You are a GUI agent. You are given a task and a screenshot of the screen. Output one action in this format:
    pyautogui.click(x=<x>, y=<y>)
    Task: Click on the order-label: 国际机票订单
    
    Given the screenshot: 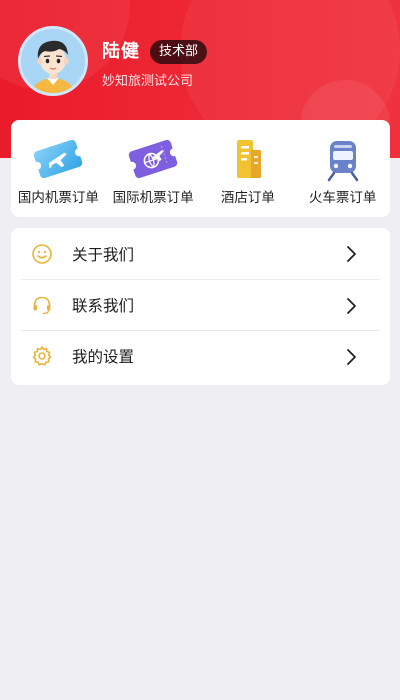 What is the action you would take?
    pyautogui.click(x=153, y=198)
    